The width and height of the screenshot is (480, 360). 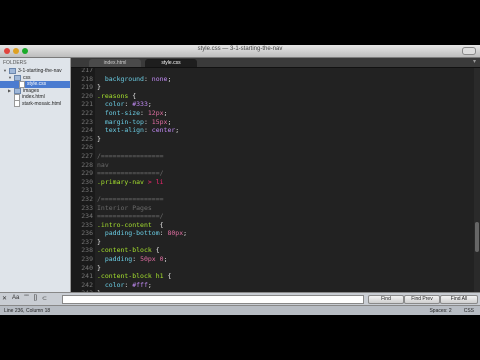 What do you see at coordinates (451, 311) in the screenshot?
I see `status-right: Spaces: 2 CSS` at bounding box center [451, 311].